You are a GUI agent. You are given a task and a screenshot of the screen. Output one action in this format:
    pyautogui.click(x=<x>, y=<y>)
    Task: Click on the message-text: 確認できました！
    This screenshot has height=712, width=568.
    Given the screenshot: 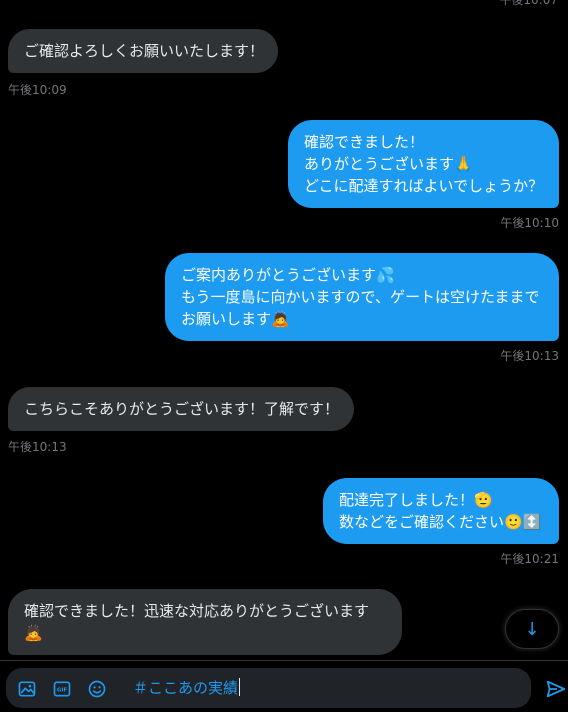 What is the action you would take?
    pyautogui.click(x=364, y=142)
    